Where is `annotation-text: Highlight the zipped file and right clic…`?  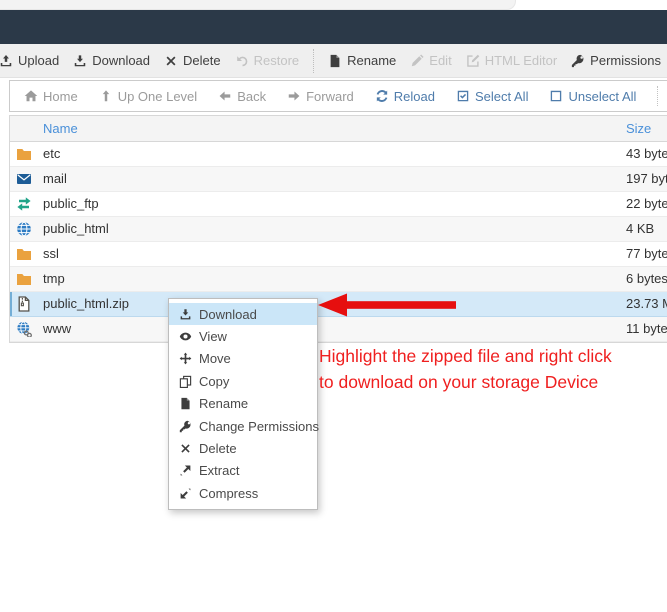
annotation-text: Highlight the zipped file and right clic… is located at coordinates (491, 369).